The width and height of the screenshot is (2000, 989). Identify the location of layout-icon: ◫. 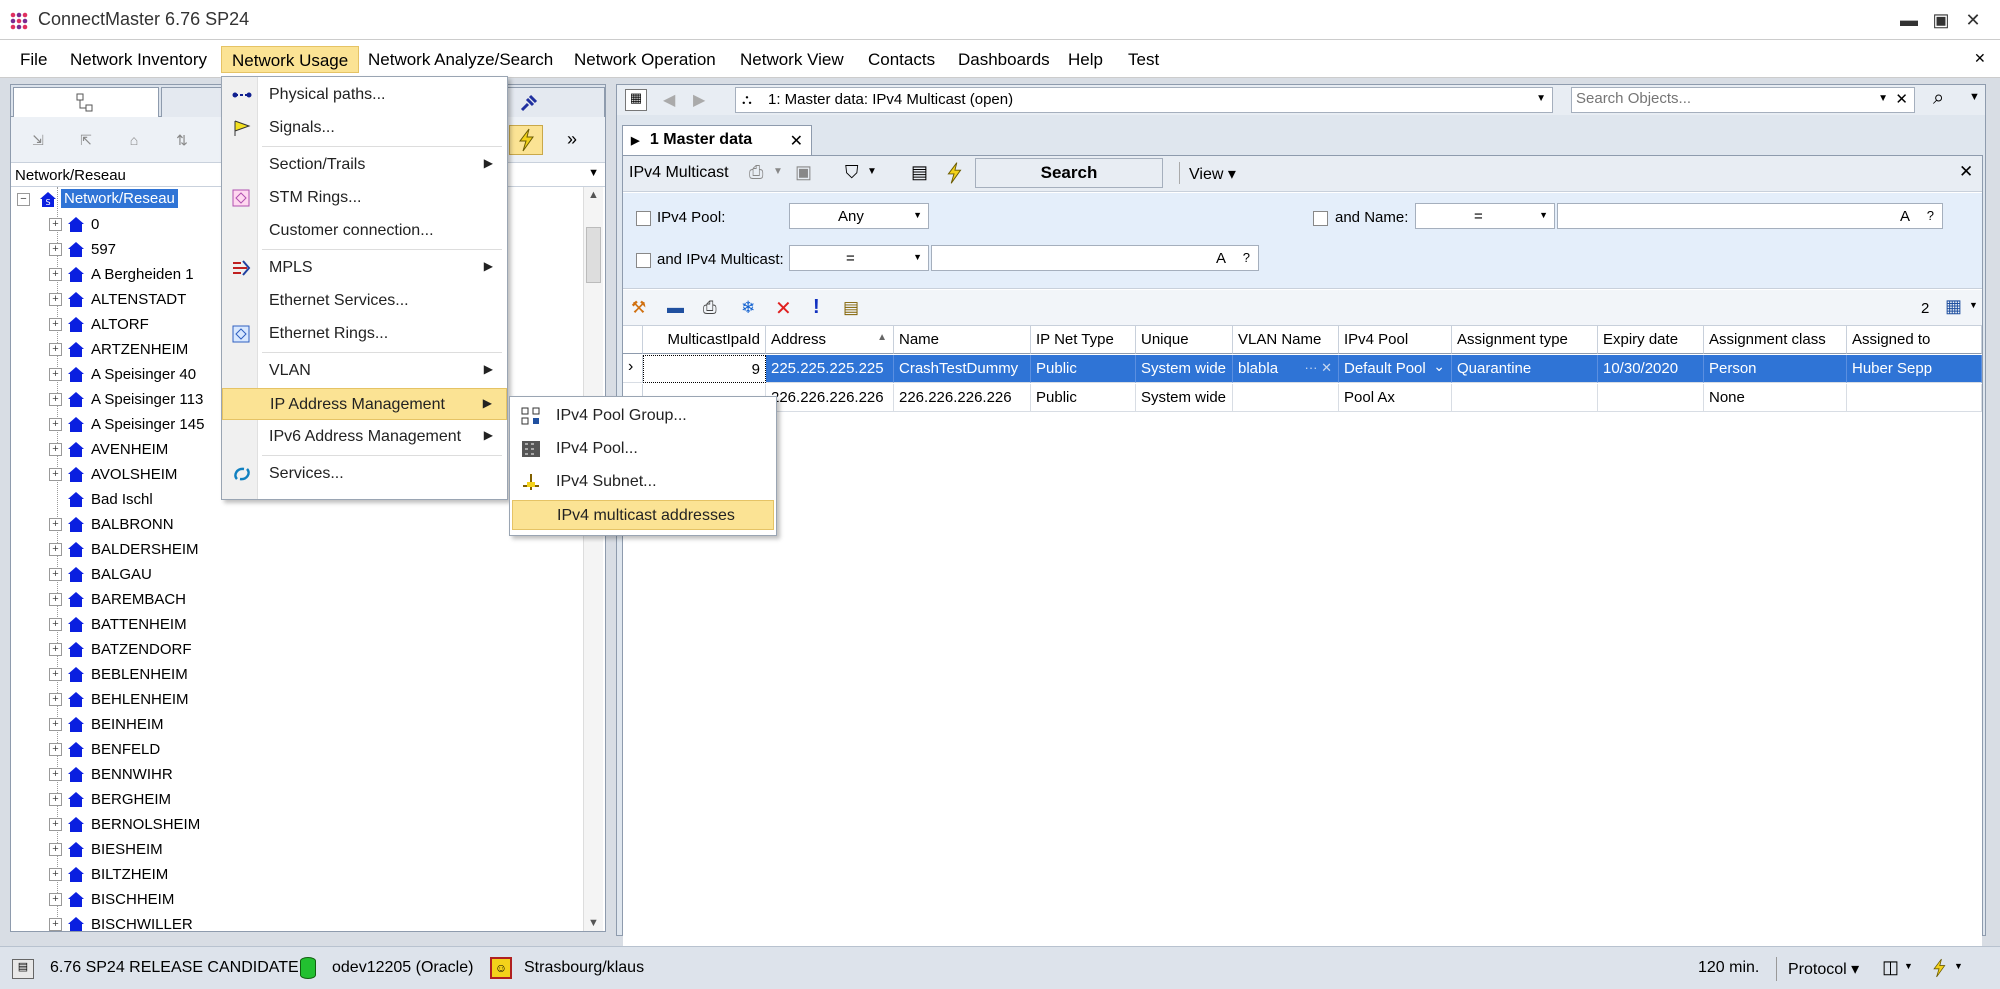
(1890, 967).